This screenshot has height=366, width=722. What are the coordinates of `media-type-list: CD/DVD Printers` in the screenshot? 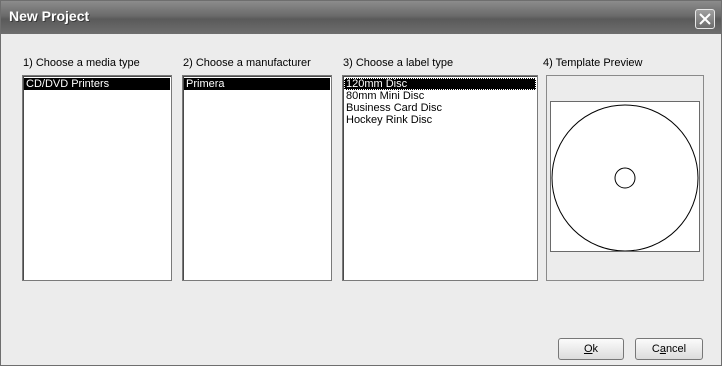 It's located at (97, 178).